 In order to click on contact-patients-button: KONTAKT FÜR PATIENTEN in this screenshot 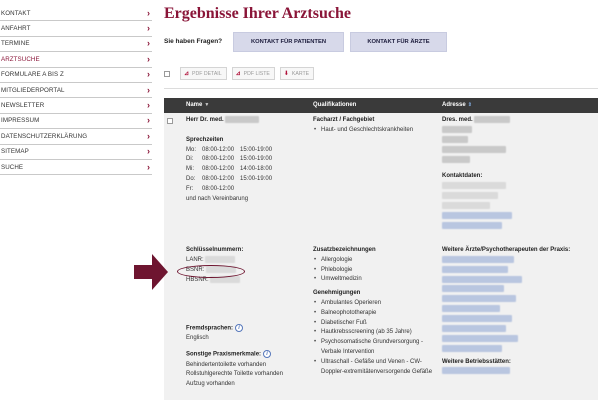, I will do `click(288, 42)`.